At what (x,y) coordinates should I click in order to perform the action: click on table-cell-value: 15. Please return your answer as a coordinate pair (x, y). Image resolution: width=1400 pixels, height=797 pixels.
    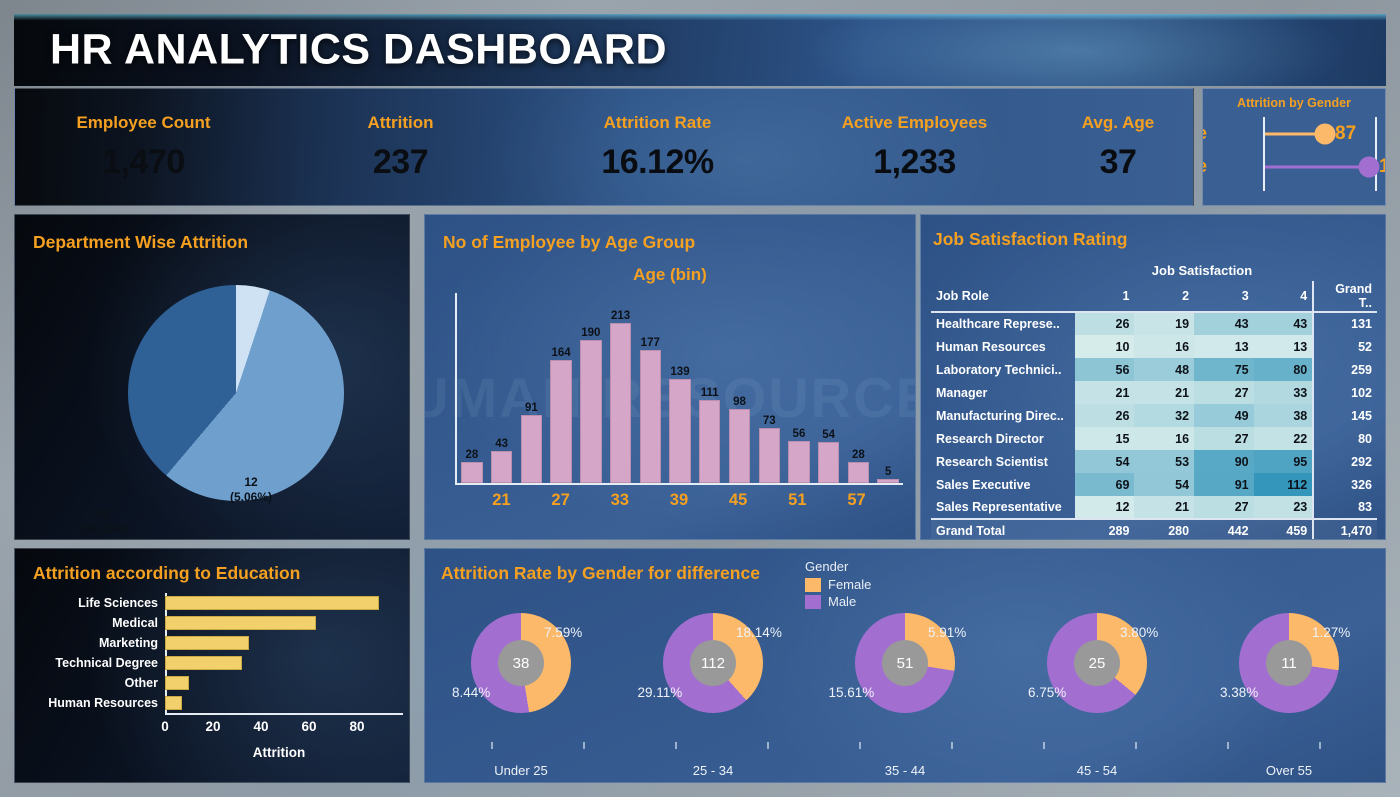
    Looking at the image, I should click on (1104, 438).